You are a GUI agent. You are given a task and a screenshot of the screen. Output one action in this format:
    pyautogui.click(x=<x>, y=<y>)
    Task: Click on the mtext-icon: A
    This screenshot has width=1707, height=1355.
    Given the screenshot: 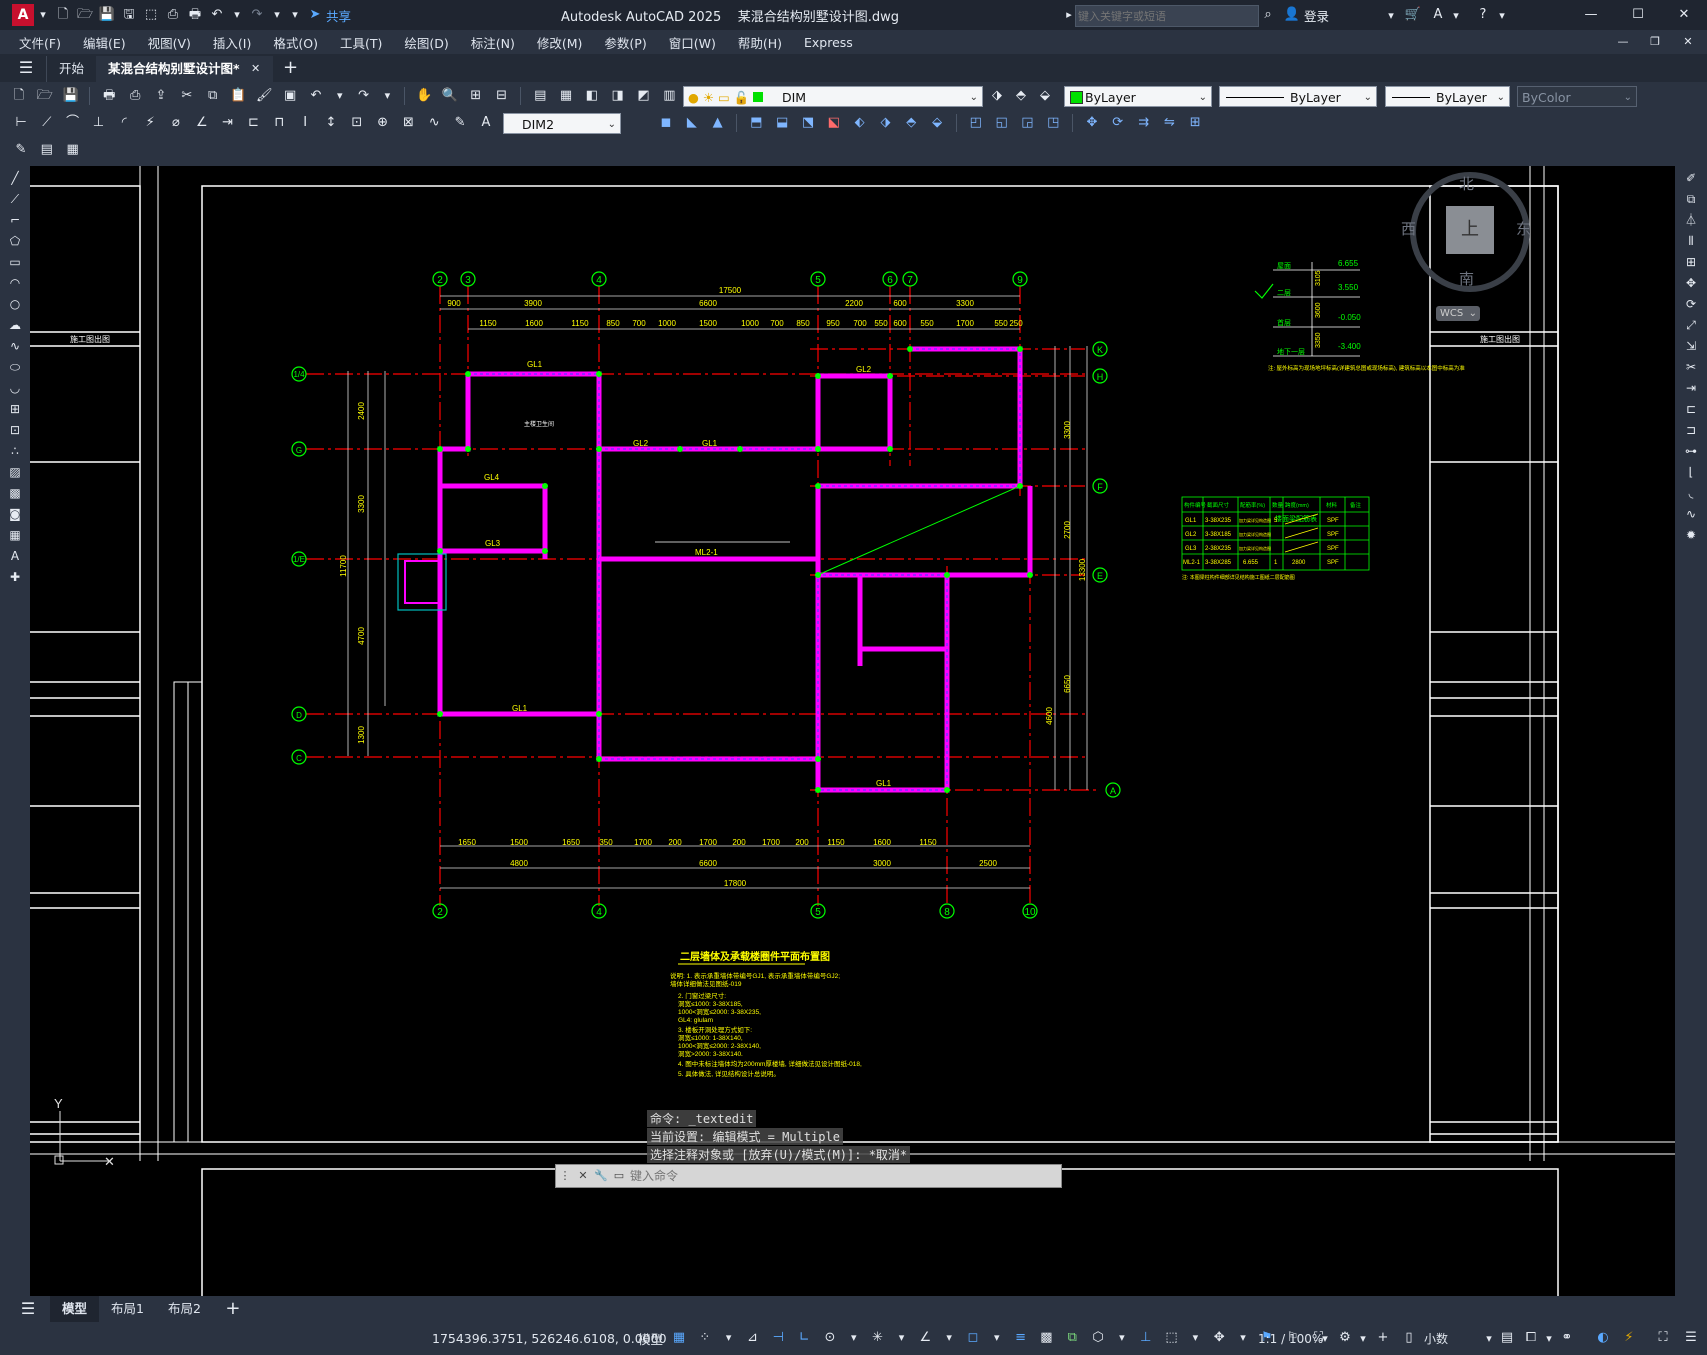 What is the action you would take?
    pyautogui.click(x=15, y=556)
    